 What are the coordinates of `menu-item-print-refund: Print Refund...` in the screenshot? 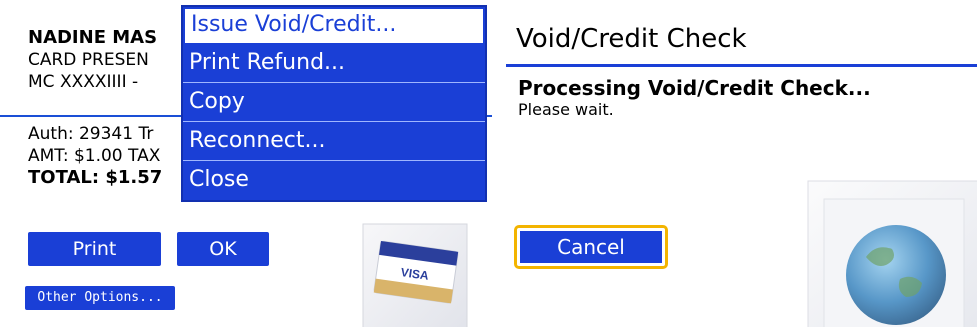 It's located at (334, 64).